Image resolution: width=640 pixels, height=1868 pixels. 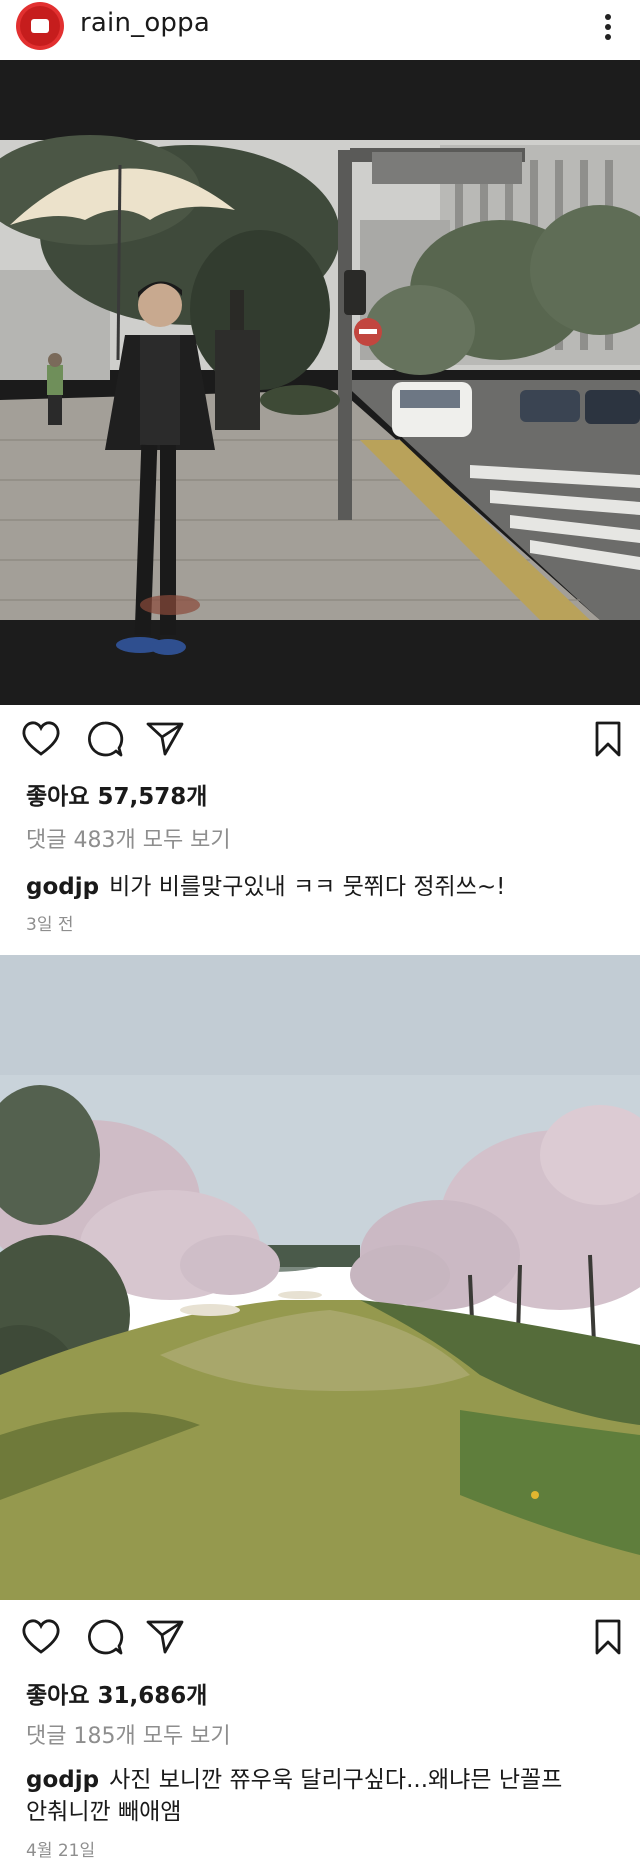 I want to click on vertical-dots-icon, so click(x=608, y=28).